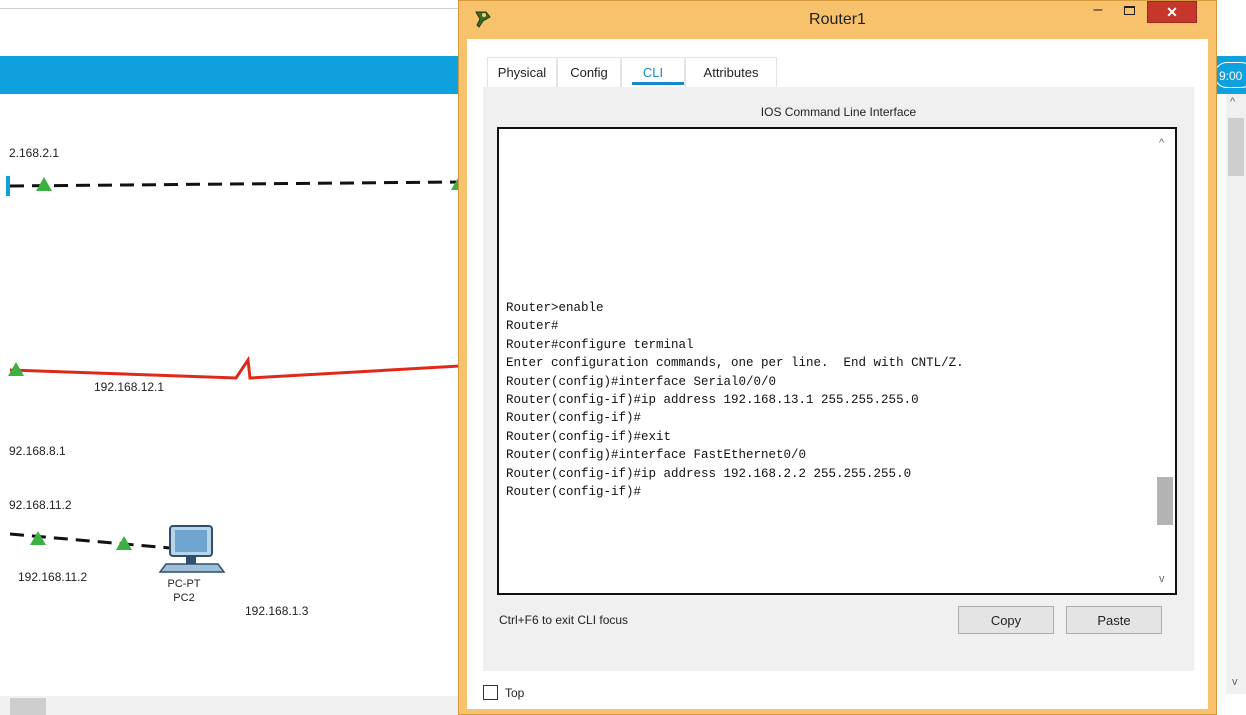  I want to click on menu-divider, so click(230, 8).